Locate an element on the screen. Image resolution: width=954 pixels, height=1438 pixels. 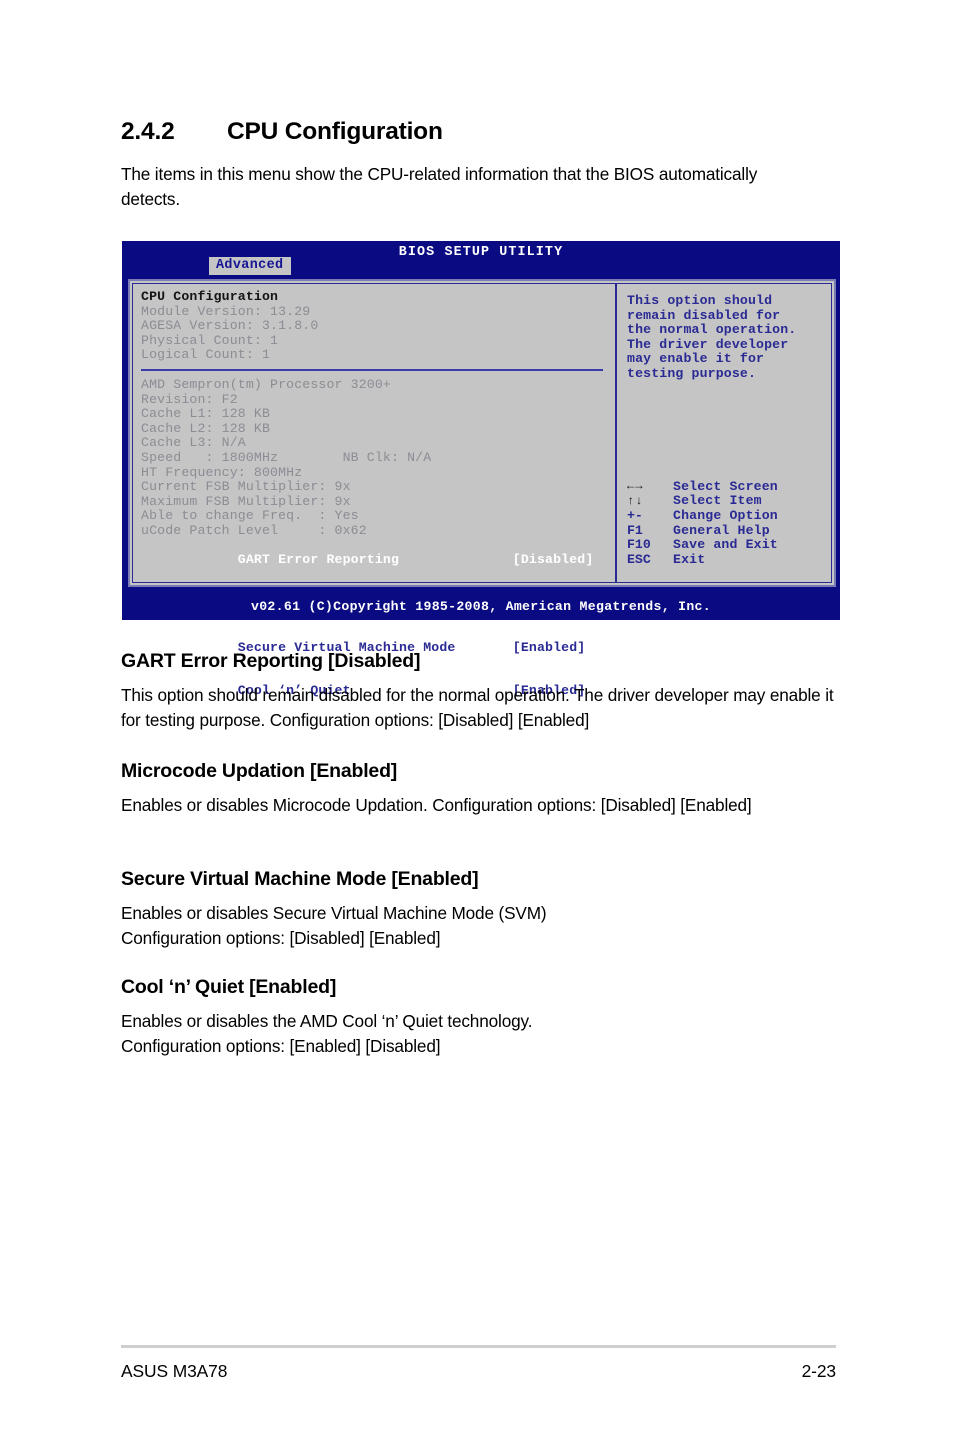
help-line: testing purpose. is located at coordinates (692, 373).